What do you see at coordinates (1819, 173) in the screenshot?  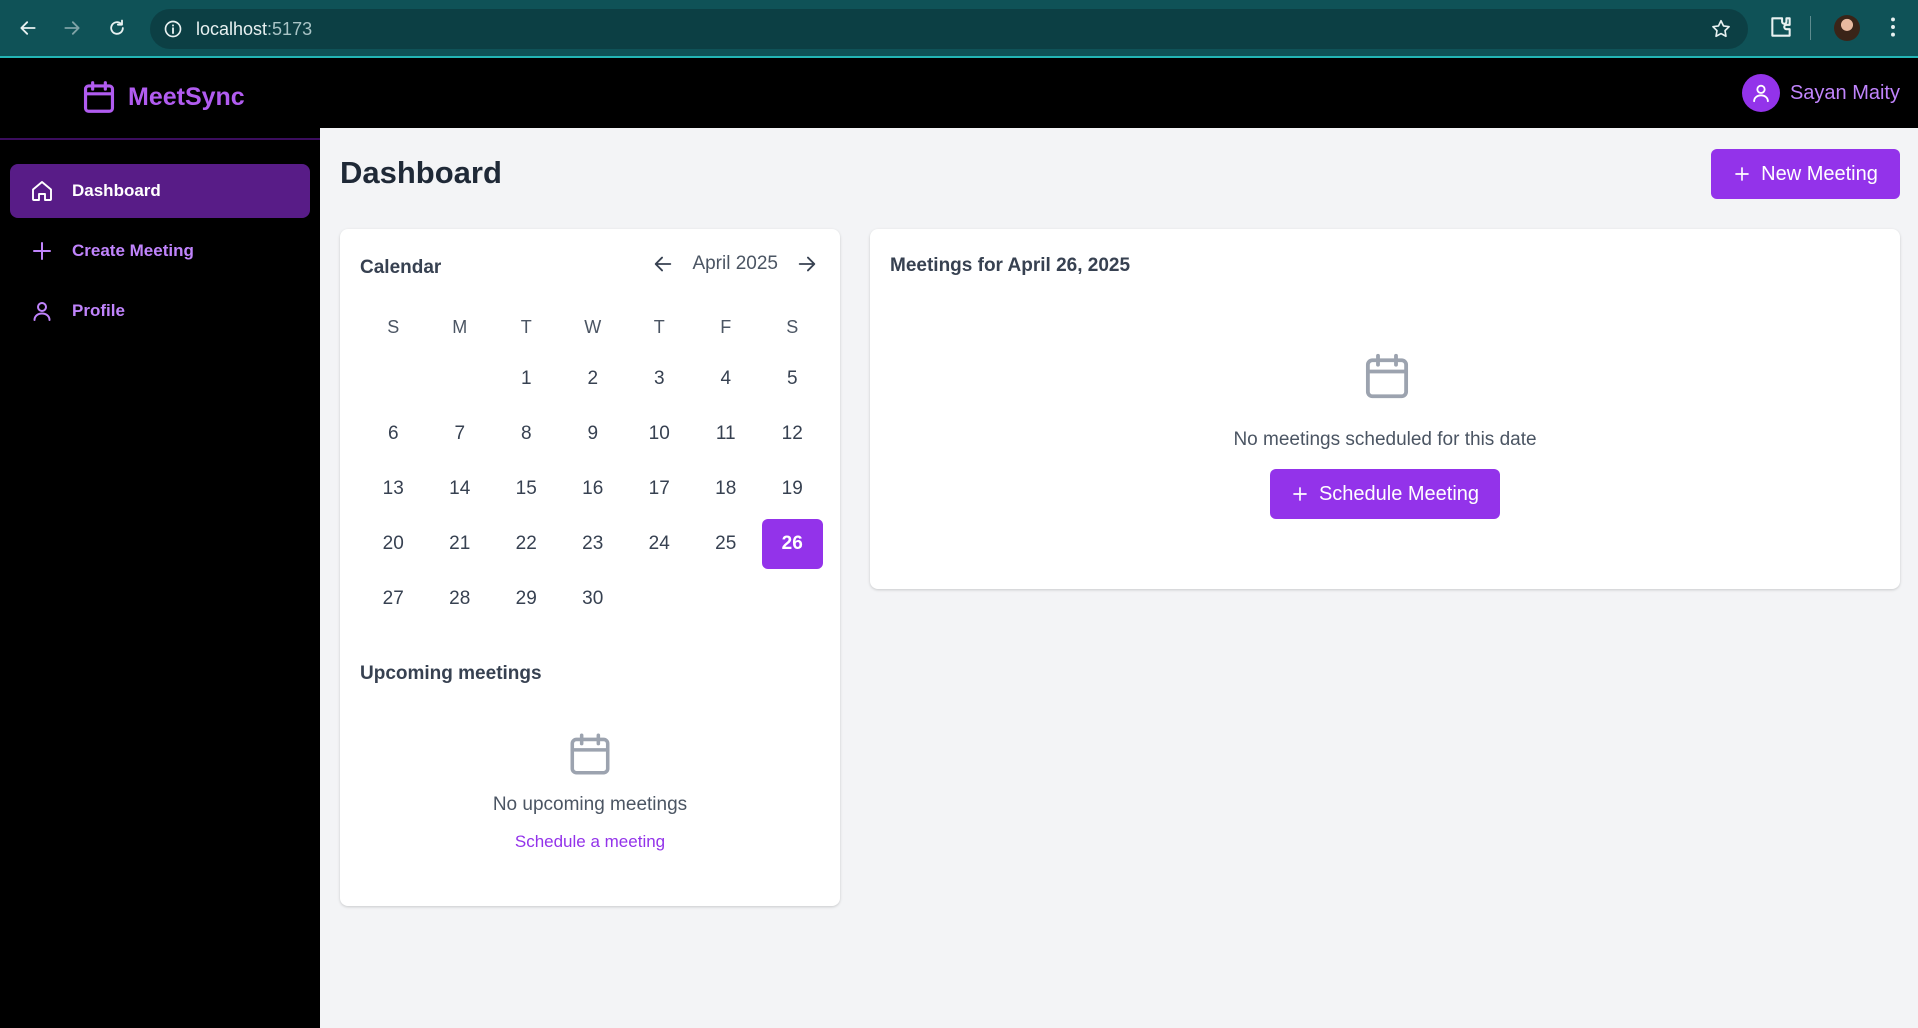 I see `new-meeting-label: New Meeting` at bounding box center [1819, 173].